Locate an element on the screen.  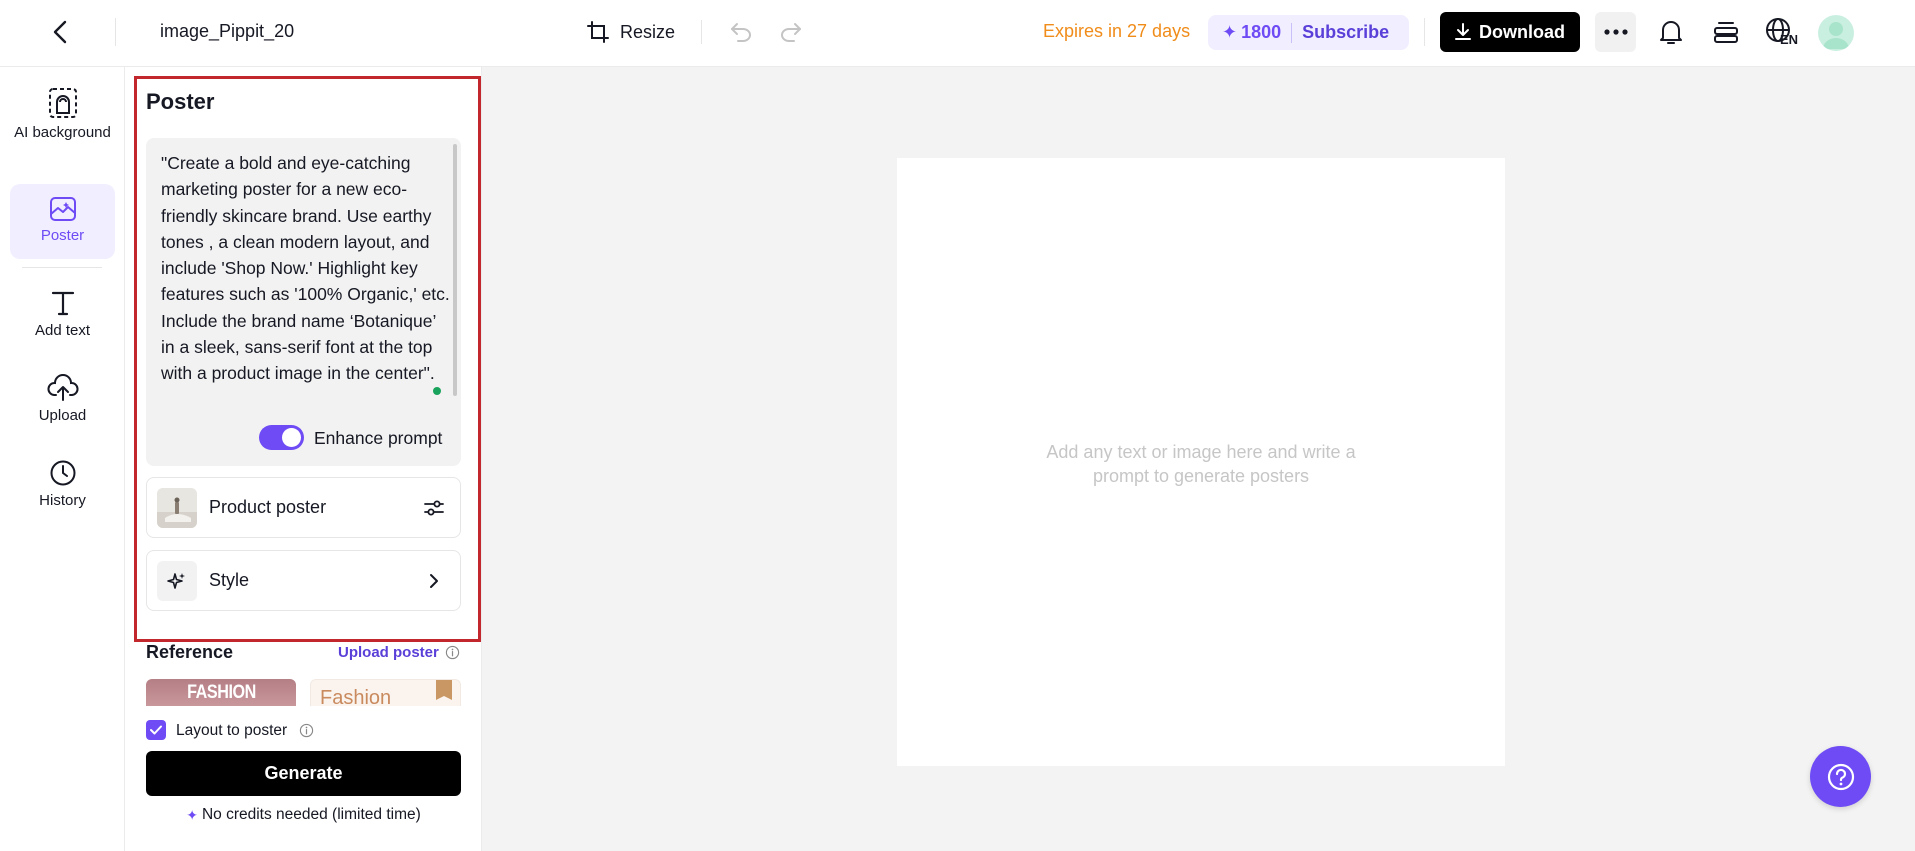
panel-title: Poster is located at coordinates (180, 101).